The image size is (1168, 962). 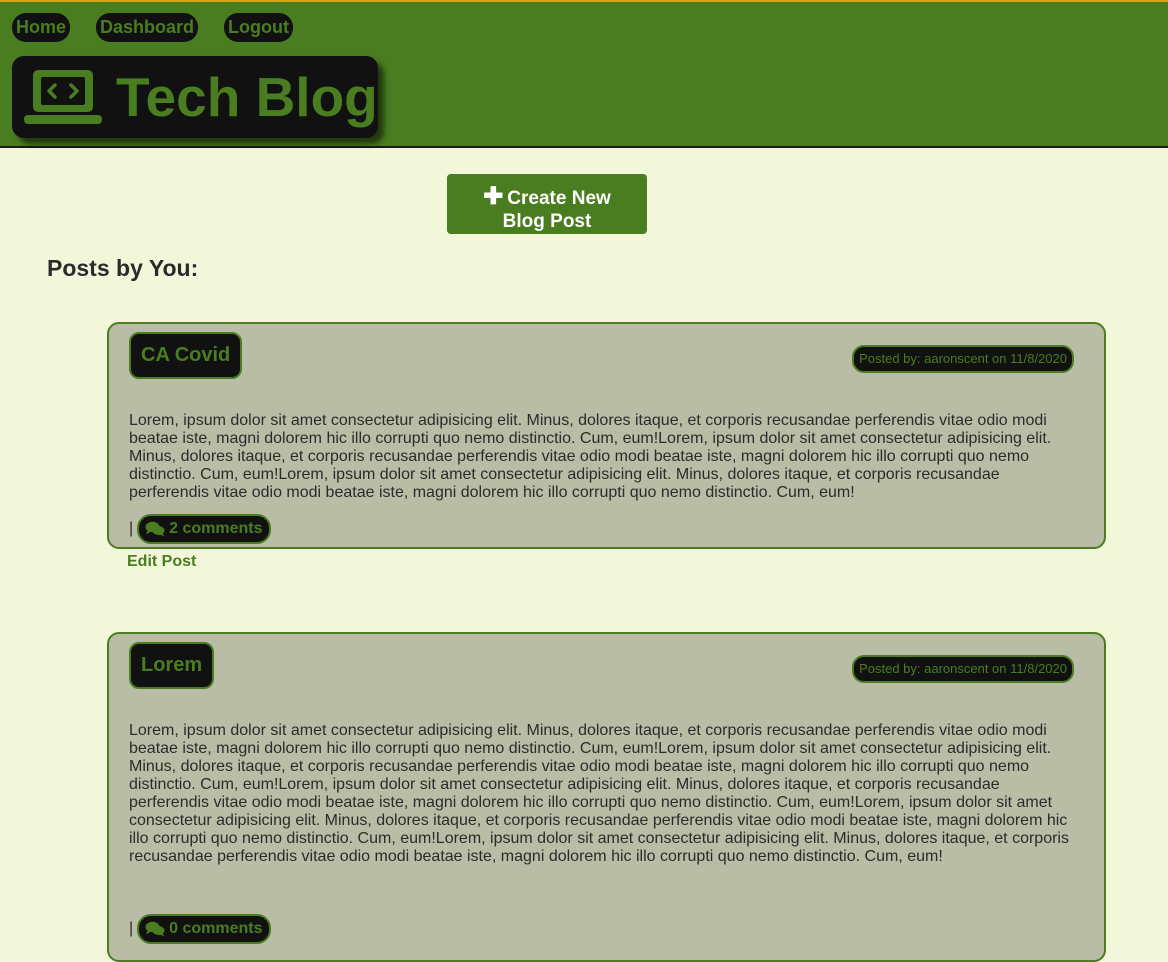 What do you see at coordinates (547, 221) in the screenshot?
I see `create-button-line2: Blog Post` at bounding box center [547, 221].